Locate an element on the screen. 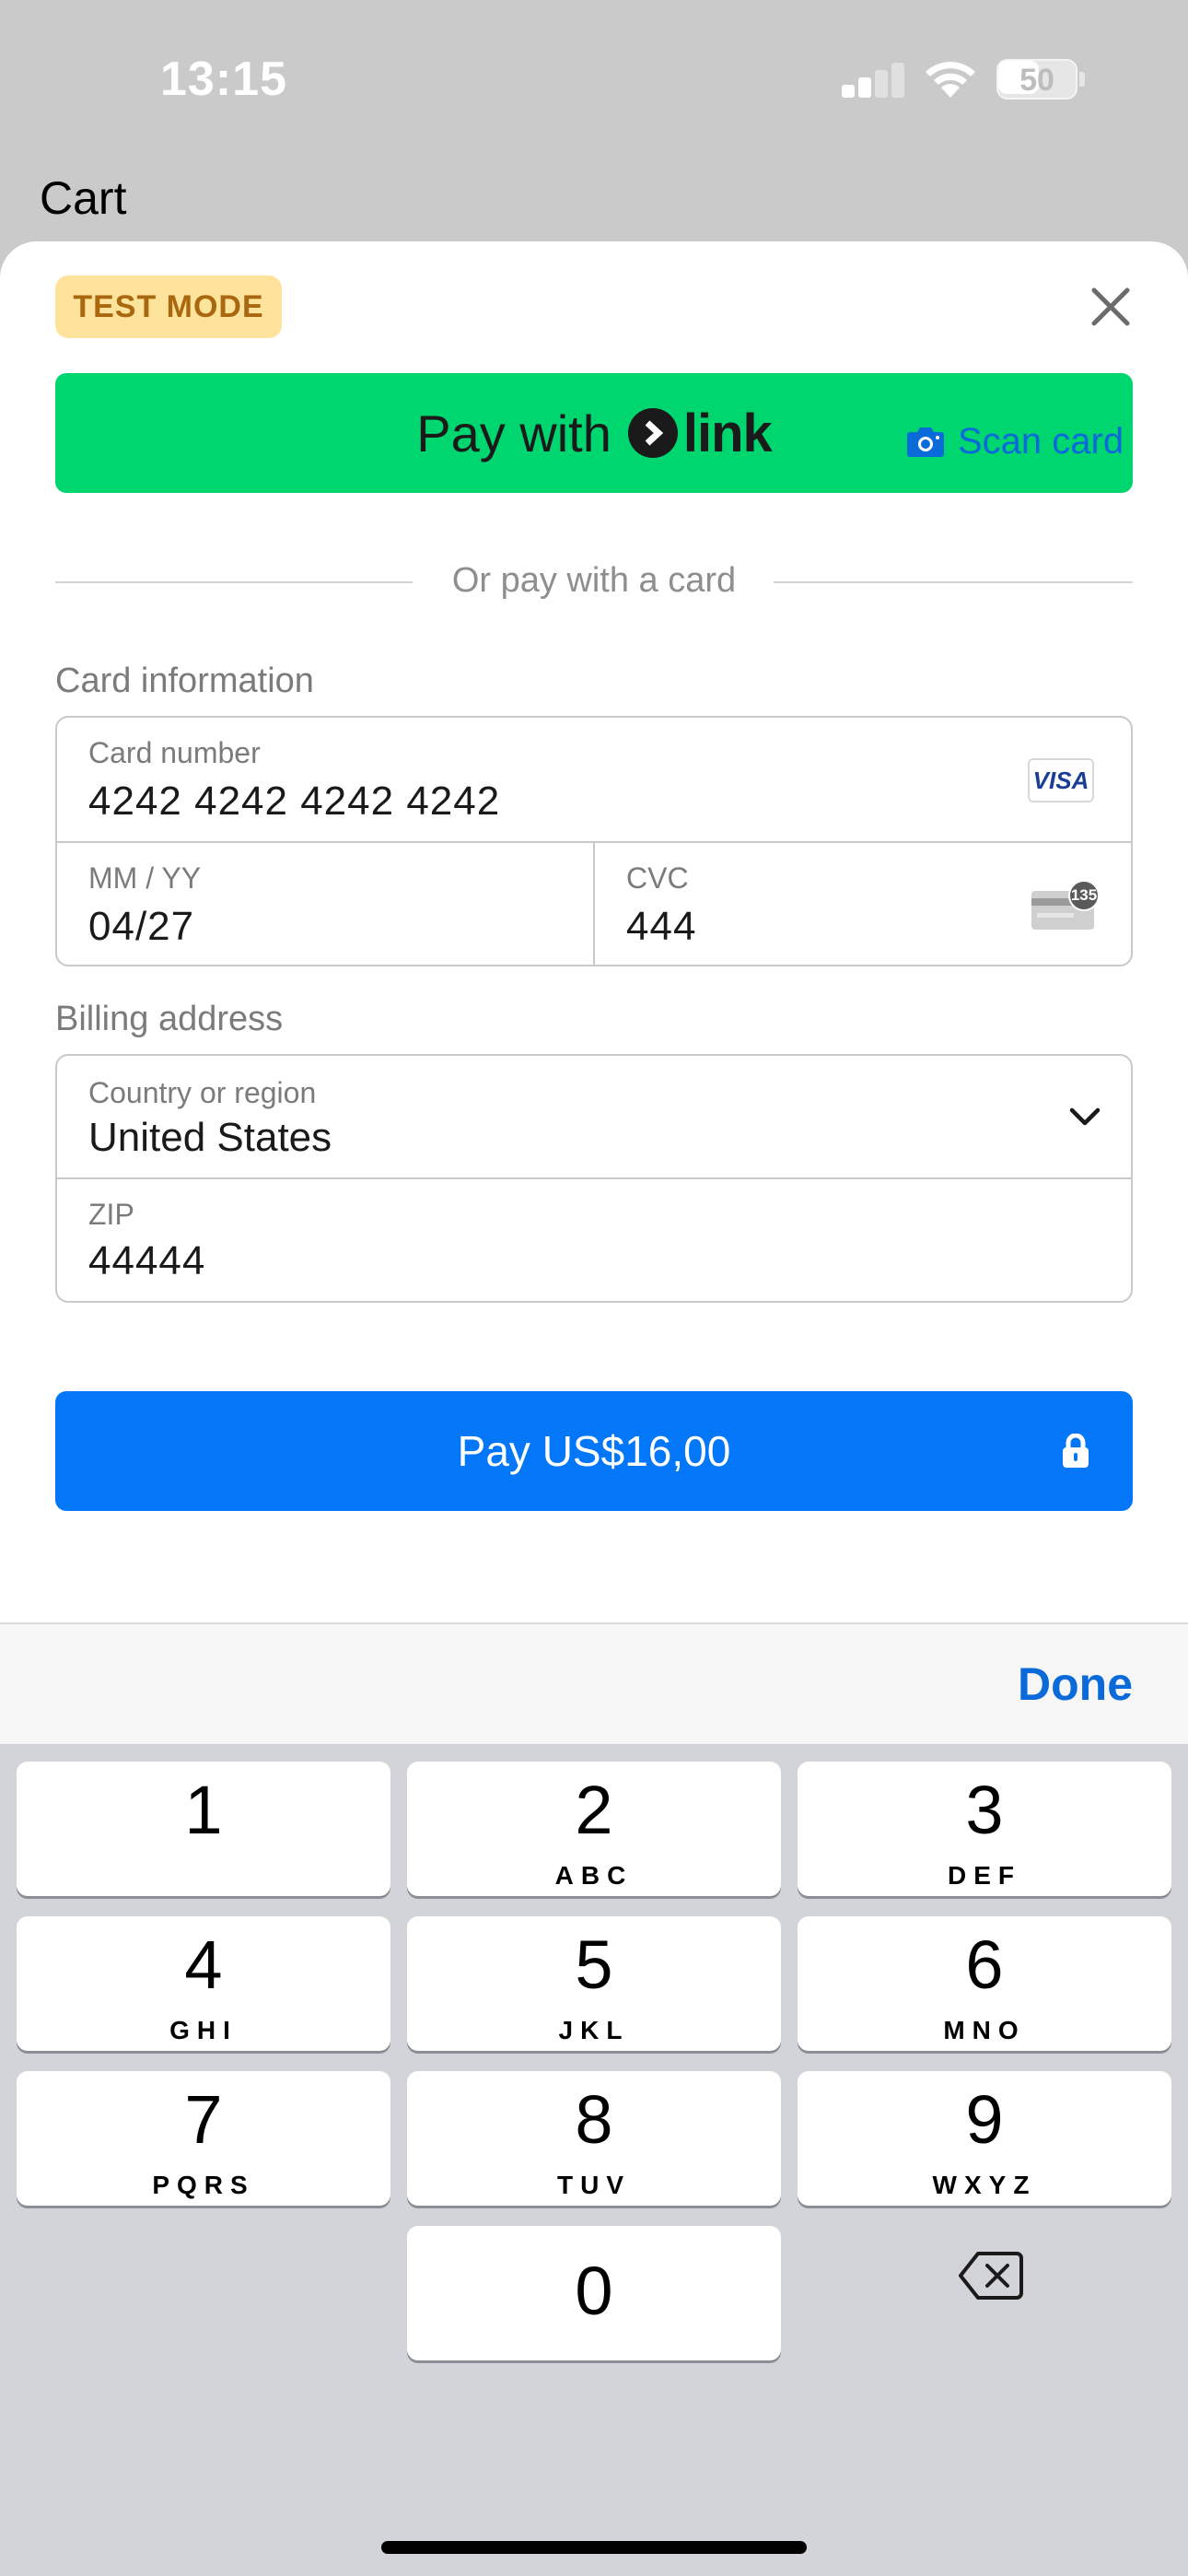 The width and height of the screenshot is (1188, 2576). card-number-value: 4242 4242 4242 4242 is located at coordinates (294, 801).